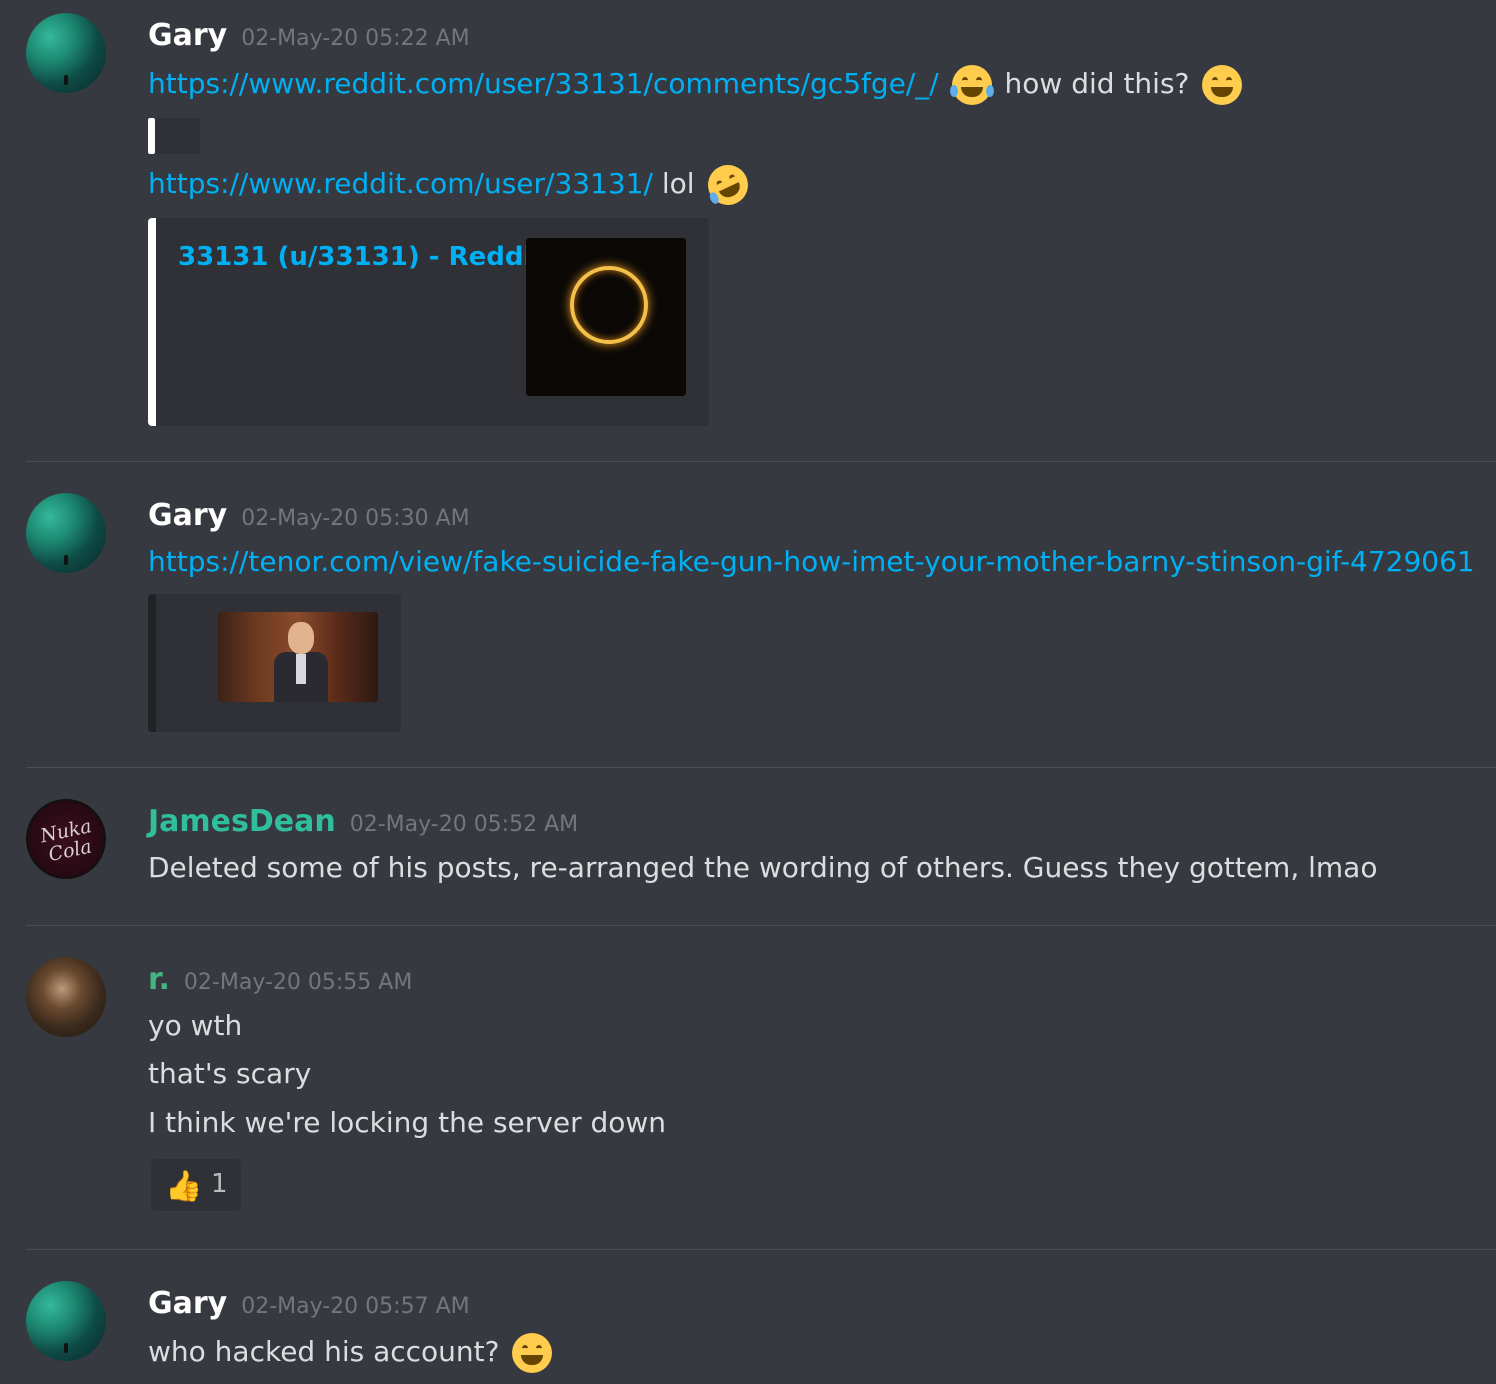  I want to click on timestamp: 02-May-20 05:30 AM, so click(355, 518).